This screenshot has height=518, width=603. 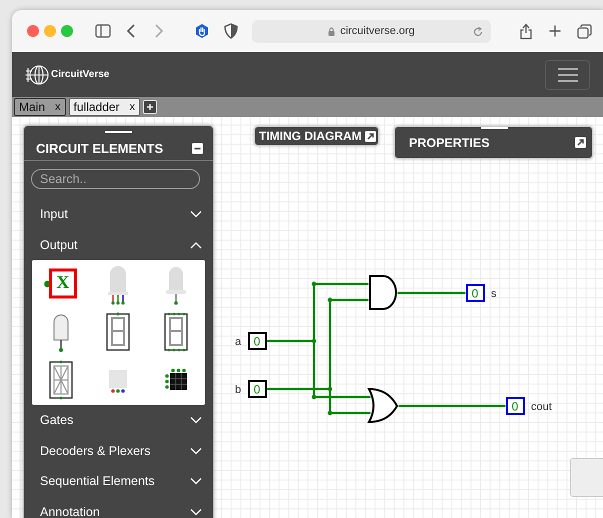 I want to click on input-label: b, so click(x=238, y=390).